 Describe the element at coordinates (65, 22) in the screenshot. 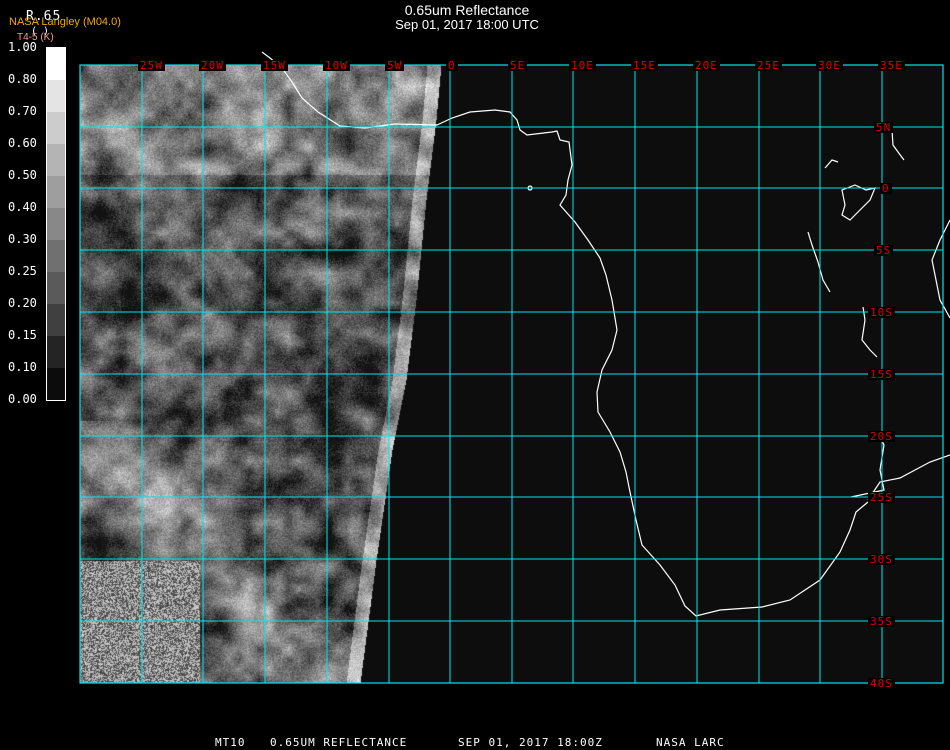

I see `provider-label: NASA Langley (M04.0)` at that location.